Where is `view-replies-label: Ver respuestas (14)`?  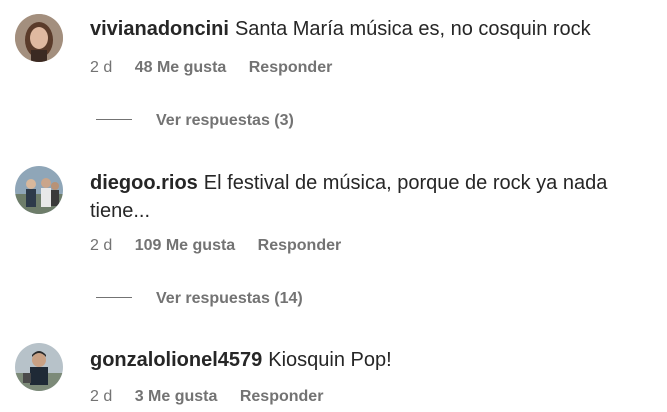 view-replies-label: Ver respuestas (14) is located at coordinates (229, 298).